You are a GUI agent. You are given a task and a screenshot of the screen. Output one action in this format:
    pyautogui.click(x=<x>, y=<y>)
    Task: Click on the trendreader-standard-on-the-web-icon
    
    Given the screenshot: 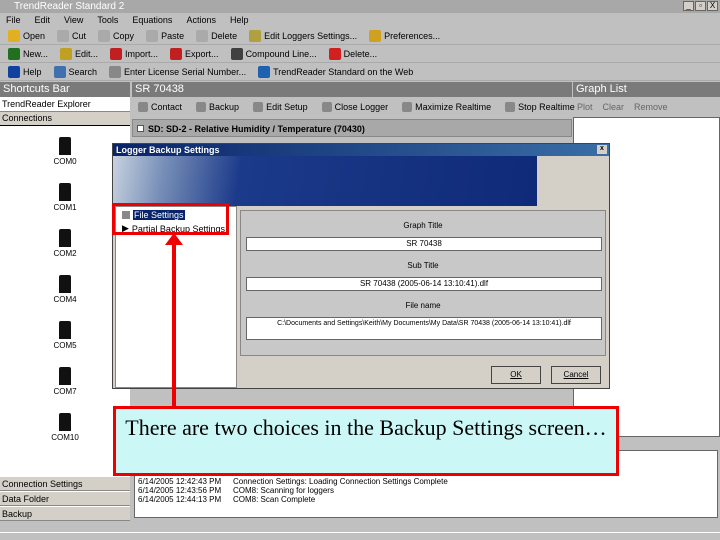 What is the action you would take?
    pyautogui.click(x=264, y=71)
    